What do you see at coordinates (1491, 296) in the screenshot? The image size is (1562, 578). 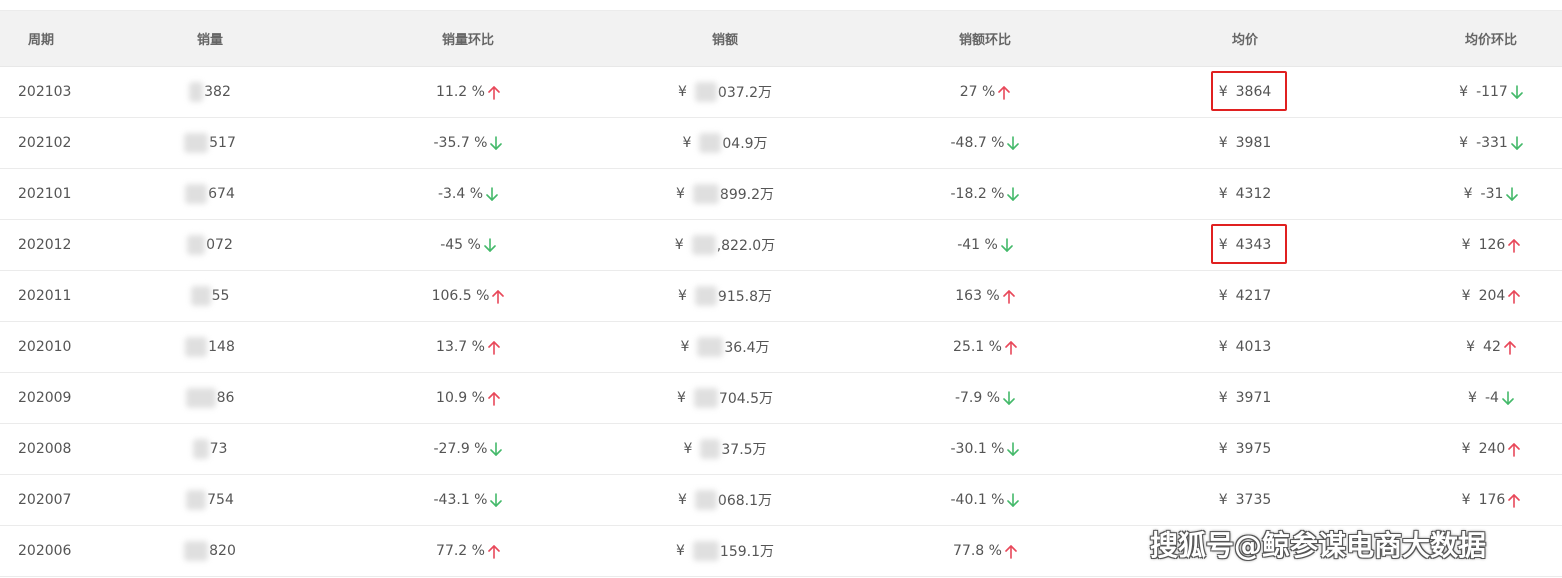 I see `price-mom-cell: ¥204` at bounding box center [1491, 296].